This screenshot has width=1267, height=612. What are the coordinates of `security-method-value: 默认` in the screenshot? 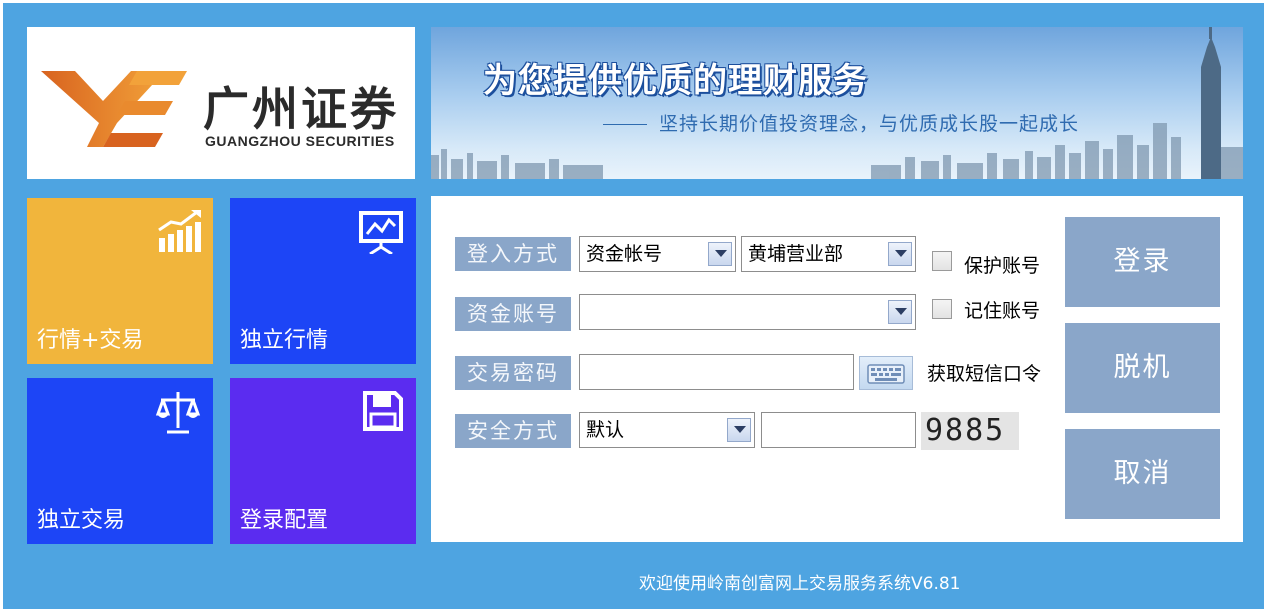 It's located at (605, 430).